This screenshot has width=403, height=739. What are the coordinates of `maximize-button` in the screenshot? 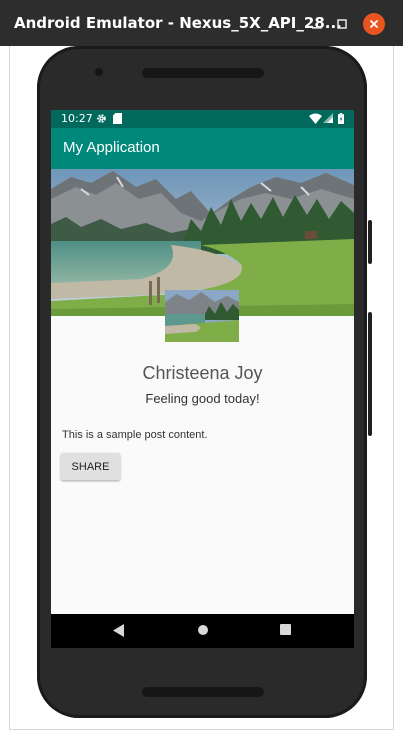 It's located at (342, 24).